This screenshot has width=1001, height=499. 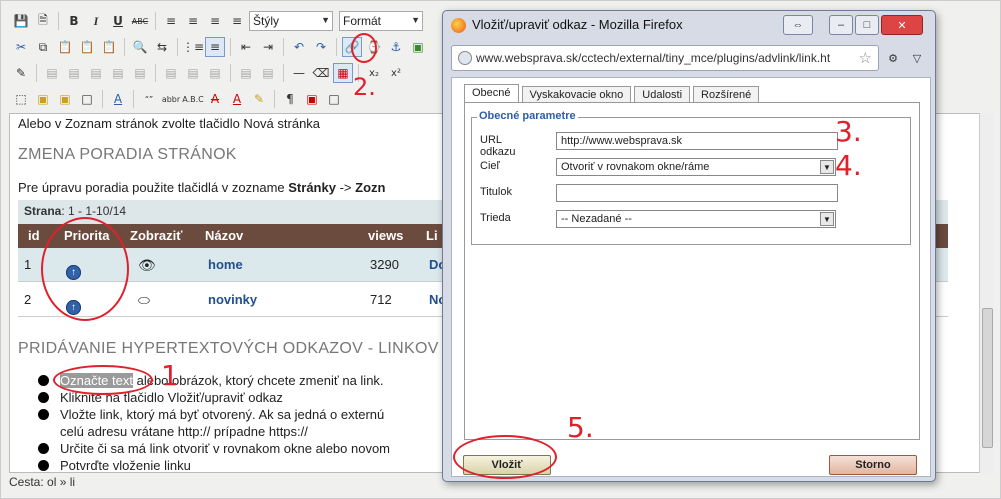 What do you see at coordinates (696, 219) in the screenshot?
I see `class-select: -- Nezadané -- ▼` at bounding box center [696, 219].